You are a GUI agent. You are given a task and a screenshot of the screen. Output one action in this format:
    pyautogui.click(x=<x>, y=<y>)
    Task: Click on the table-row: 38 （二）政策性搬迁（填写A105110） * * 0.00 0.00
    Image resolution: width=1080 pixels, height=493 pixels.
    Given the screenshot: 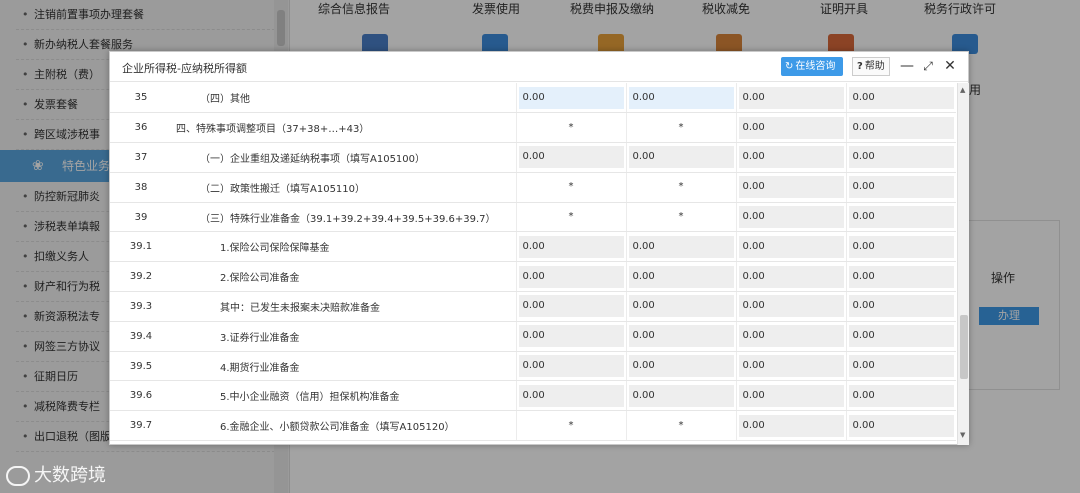 What is the action you would take?
    pyautogui.click(x=533, y=187)
    